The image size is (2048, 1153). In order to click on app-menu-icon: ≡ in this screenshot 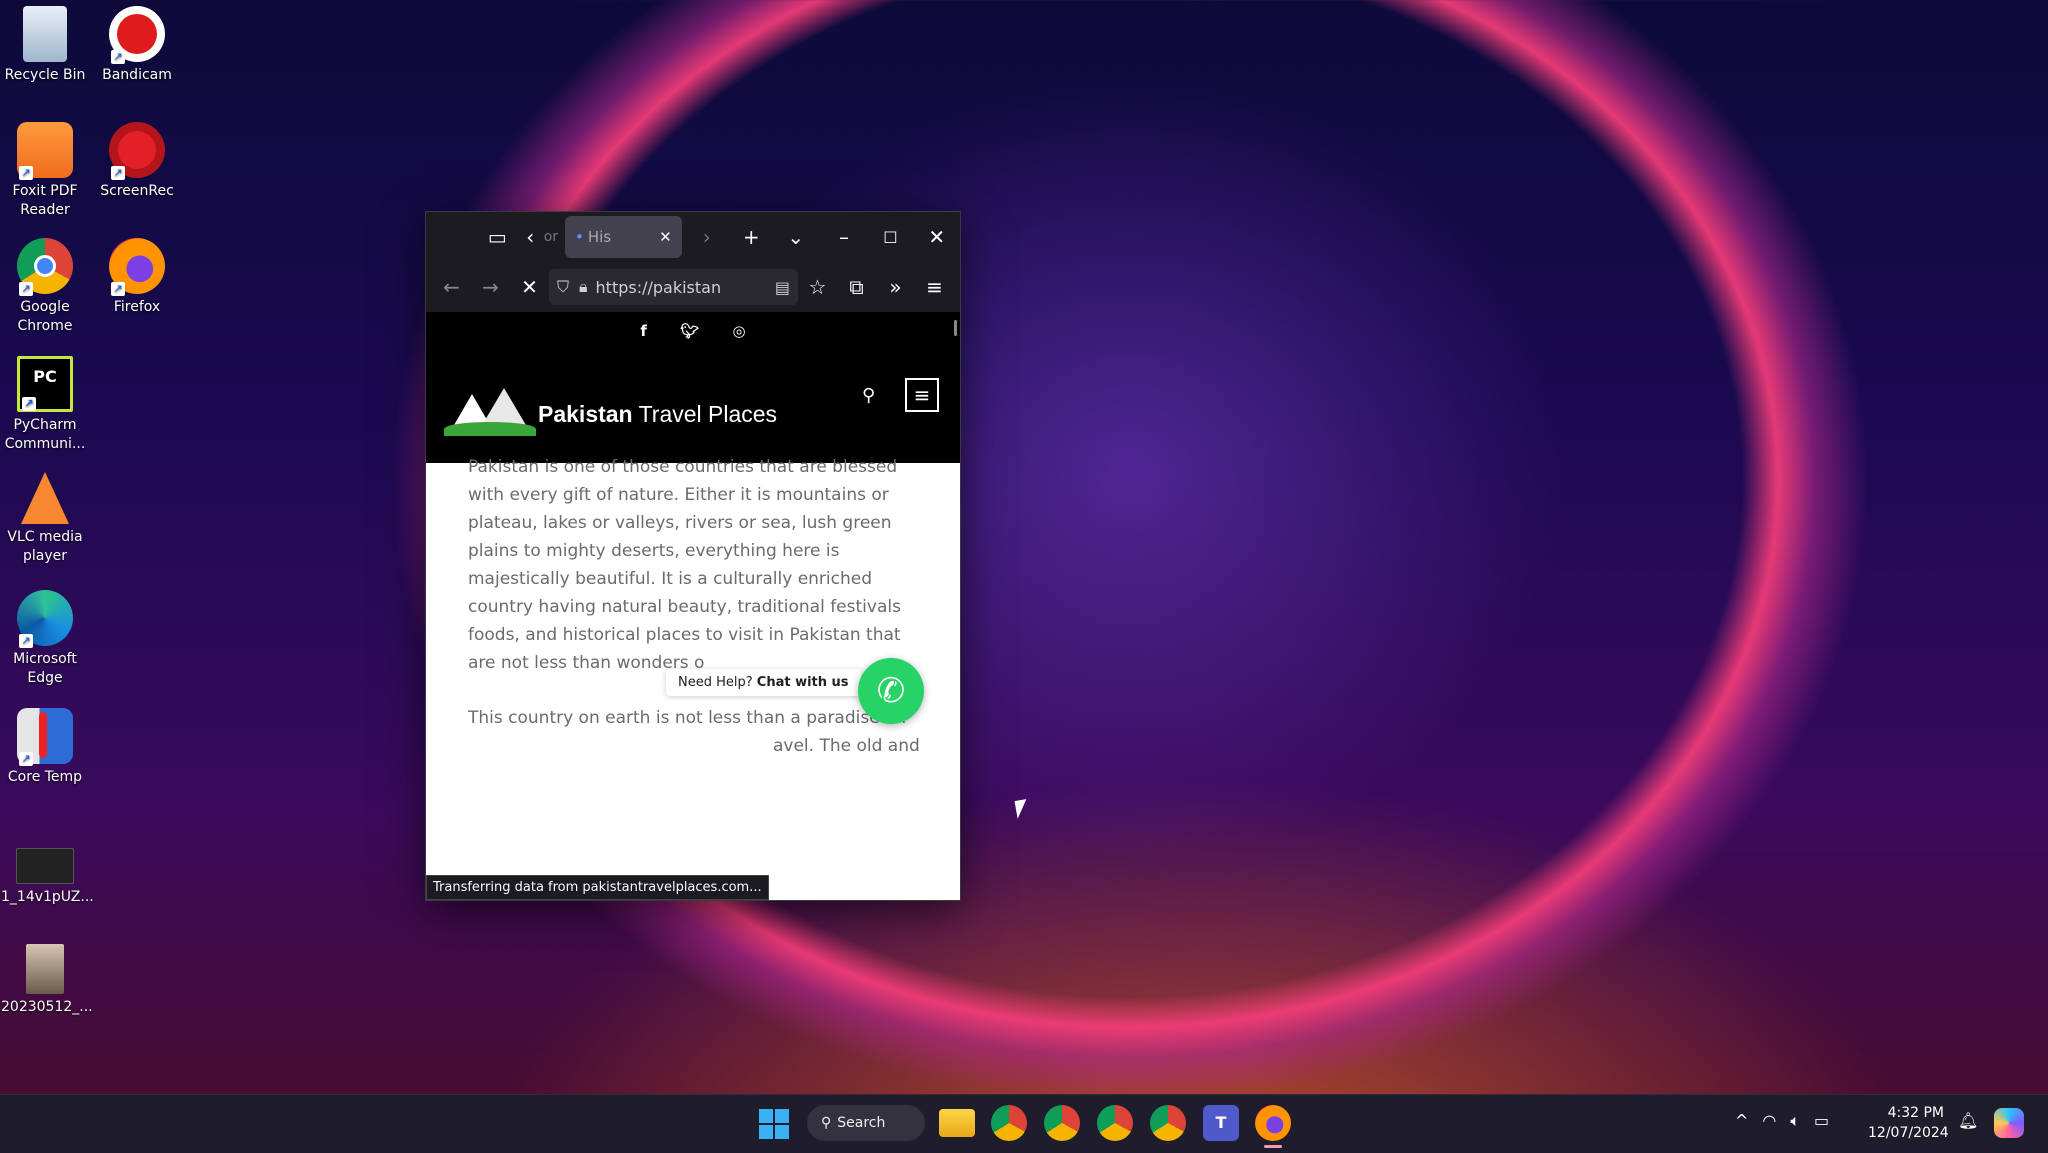, I will do `click(934, 287)`.